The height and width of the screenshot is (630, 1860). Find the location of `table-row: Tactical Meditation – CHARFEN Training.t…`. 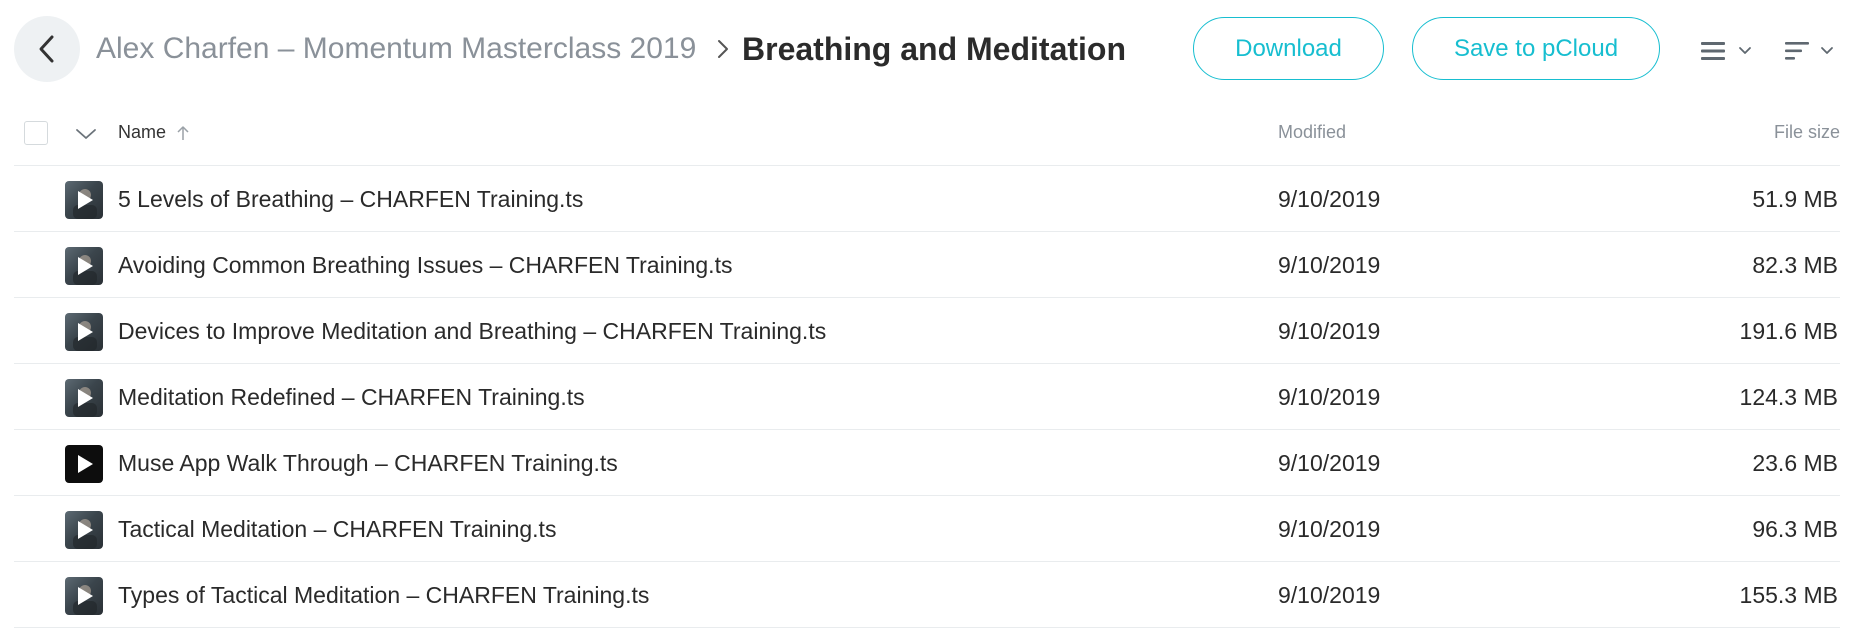

table-row: Tactical Meditation – CHARFEN Training.t… is located at coordinates (927, 529).